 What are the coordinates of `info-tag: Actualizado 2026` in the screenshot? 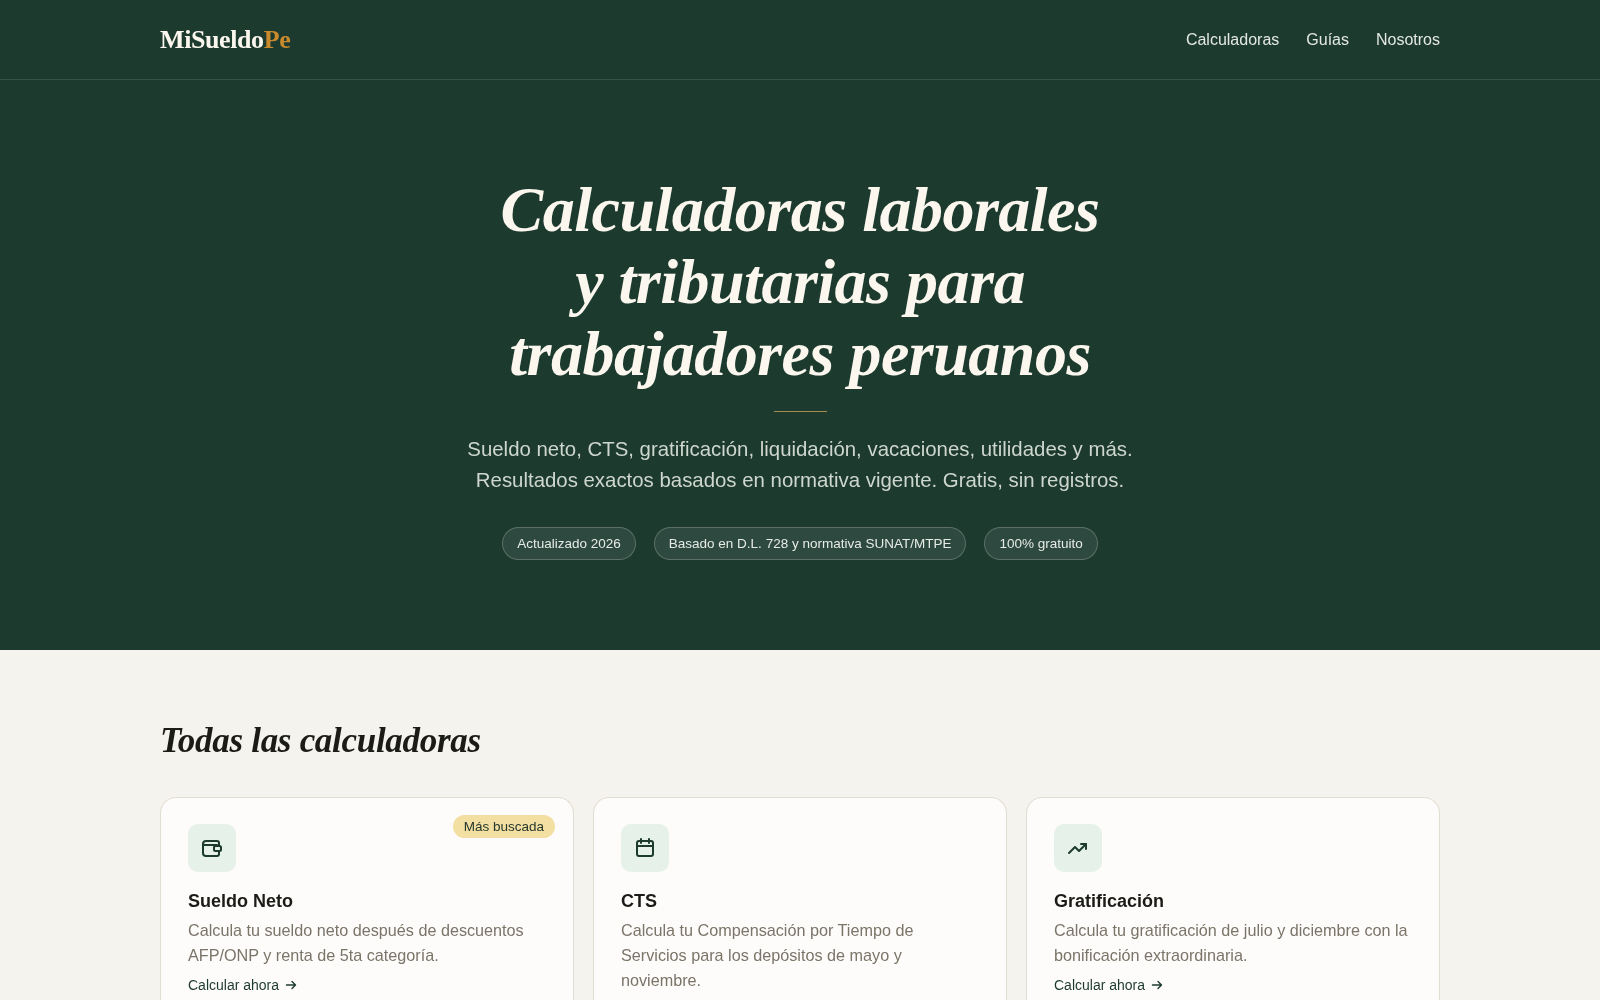 It's located at (569, 543).